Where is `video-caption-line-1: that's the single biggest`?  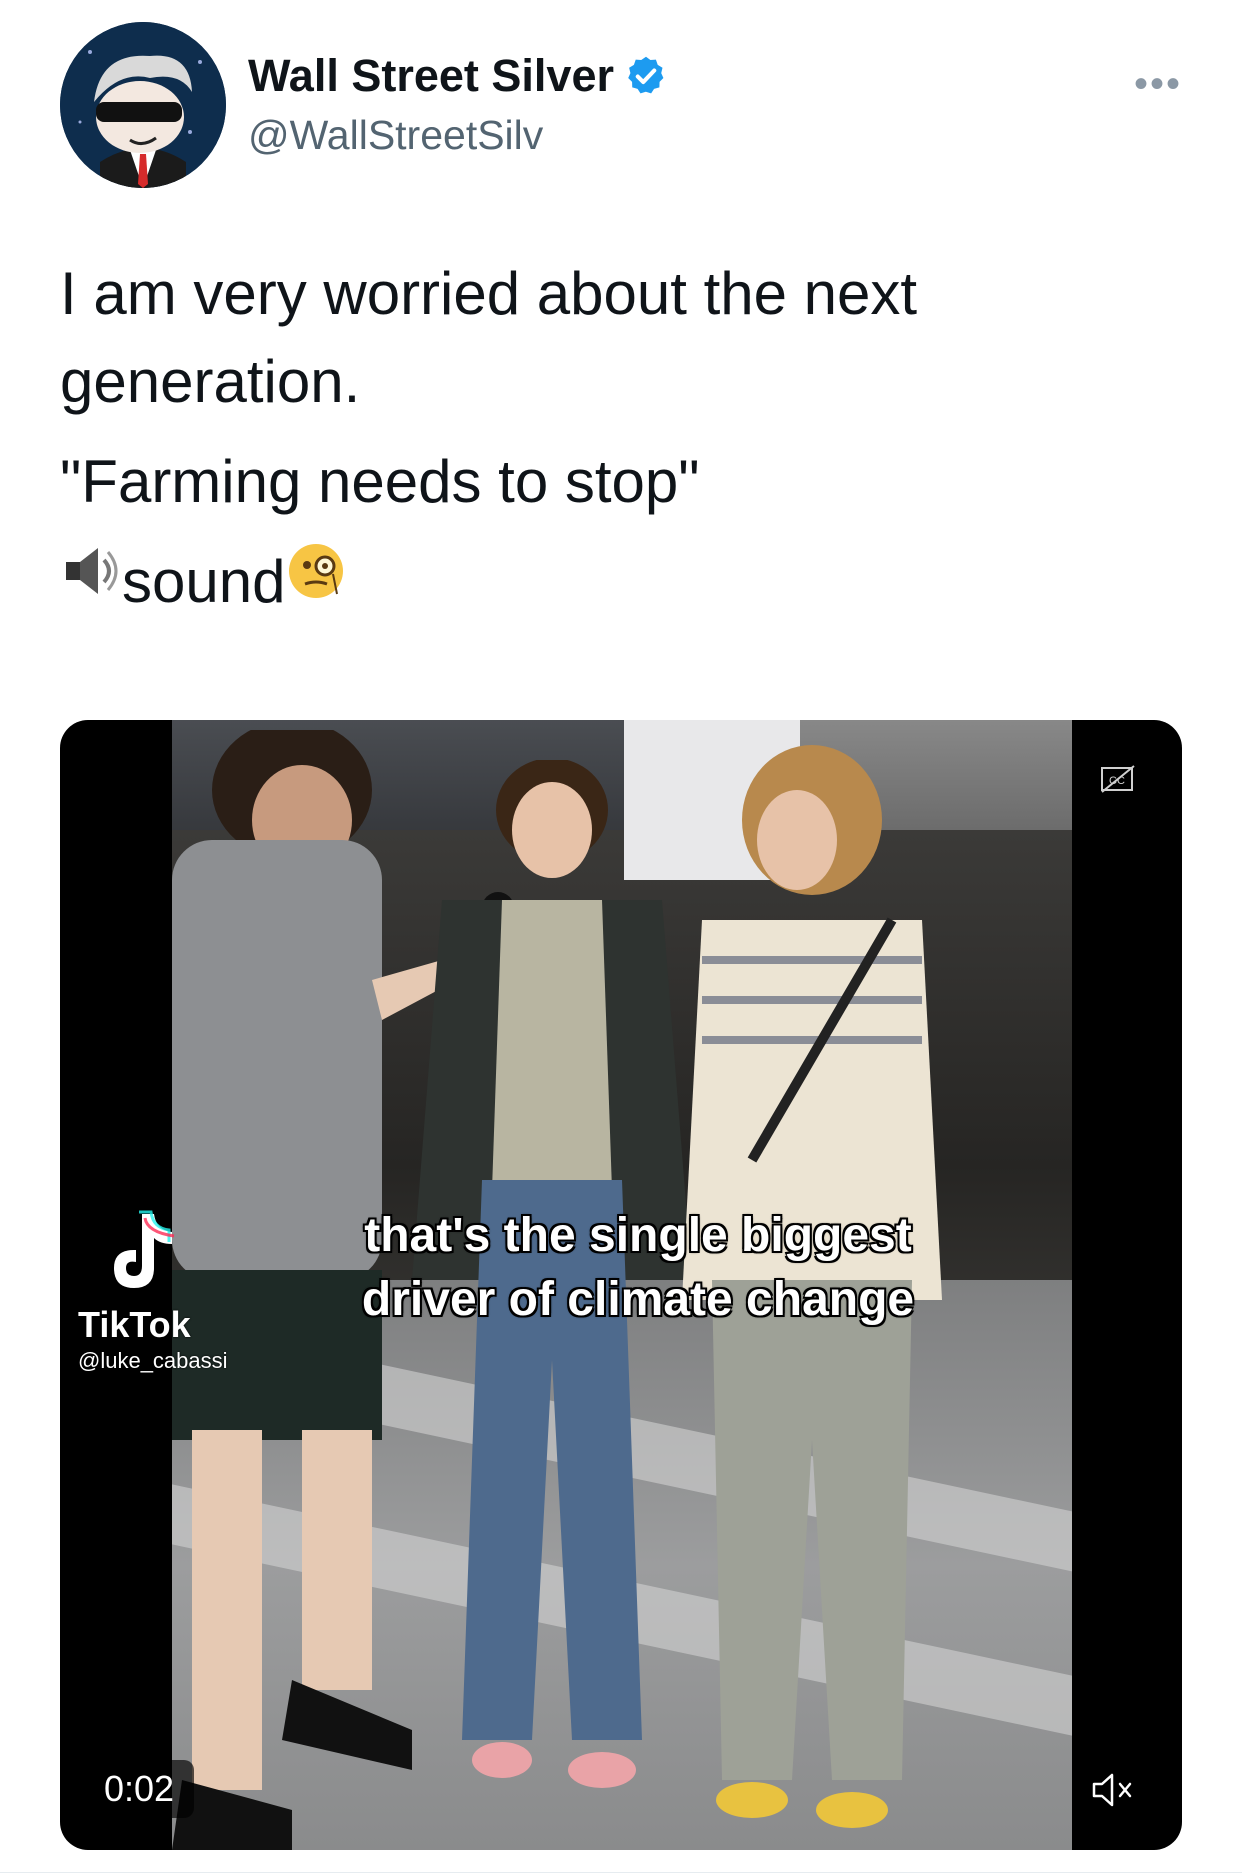 video-caption-line-1: that's the single biggest is located at coordinates (638, 1235).